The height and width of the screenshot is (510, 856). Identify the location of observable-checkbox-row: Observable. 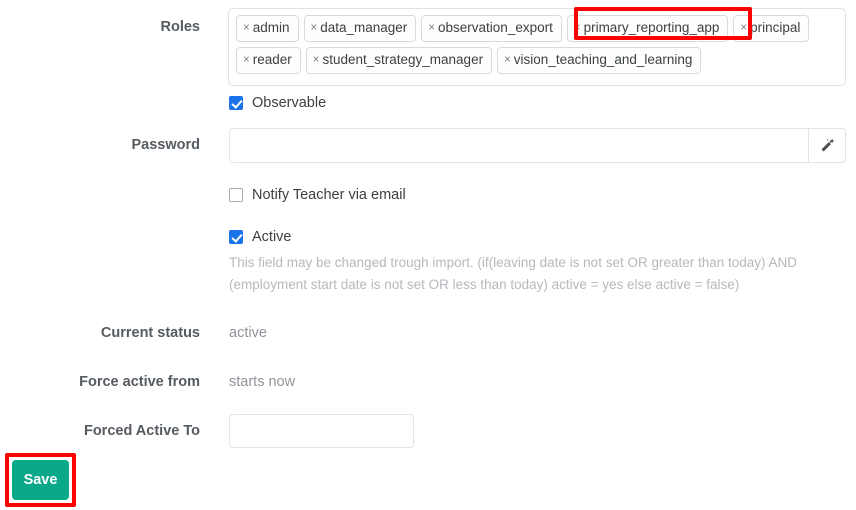
(277, 103).